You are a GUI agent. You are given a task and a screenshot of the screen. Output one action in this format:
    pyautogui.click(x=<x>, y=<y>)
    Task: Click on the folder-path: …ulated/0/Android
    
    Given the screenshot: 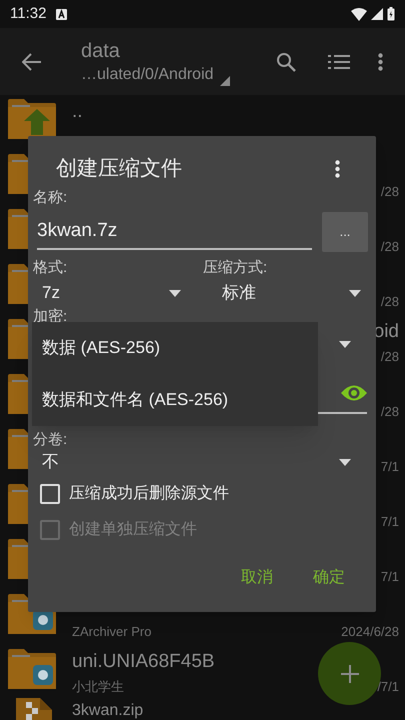 What is the action you would take?
    pyautogui.click(x=147, y=75)
    